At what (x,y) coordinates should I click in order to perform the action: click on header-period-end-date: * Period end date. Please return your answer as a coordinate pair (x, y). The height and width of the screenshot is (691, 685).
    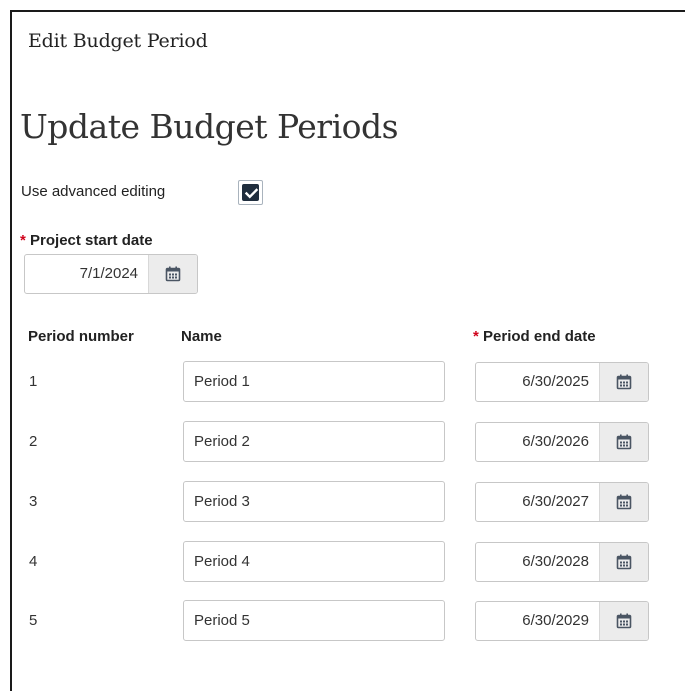
    Looking at the image, I should click on (534, 336).